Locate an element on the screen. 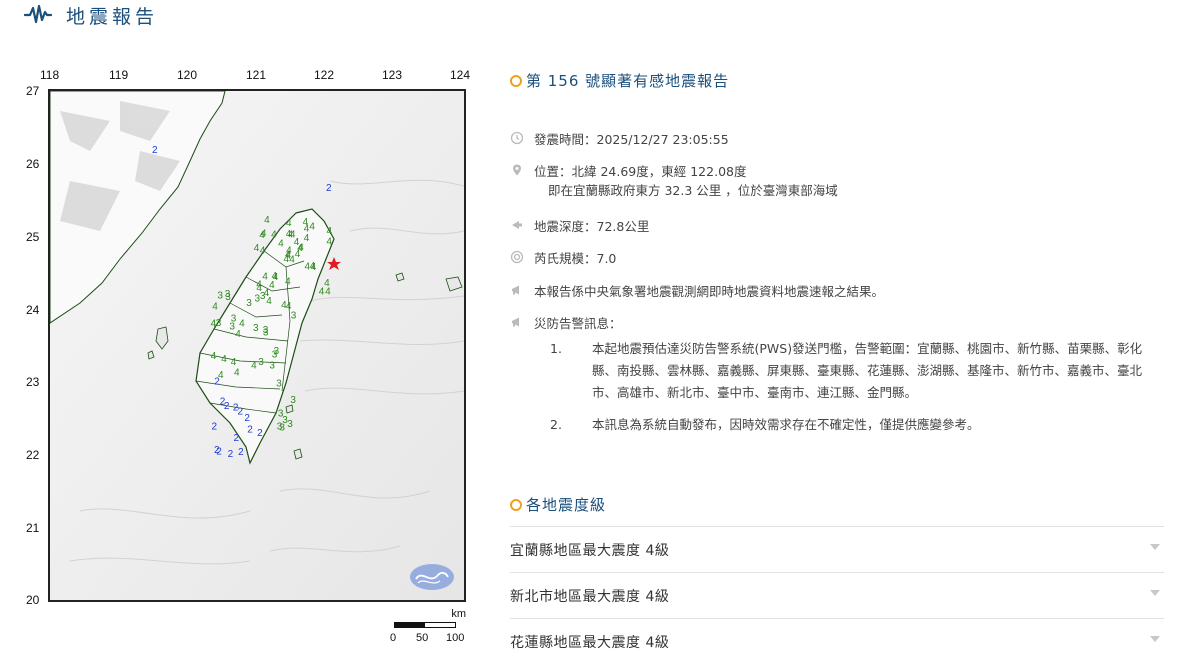 The image size is (1182, 665). lat-label: 20 is located at coordinates (33, 600).